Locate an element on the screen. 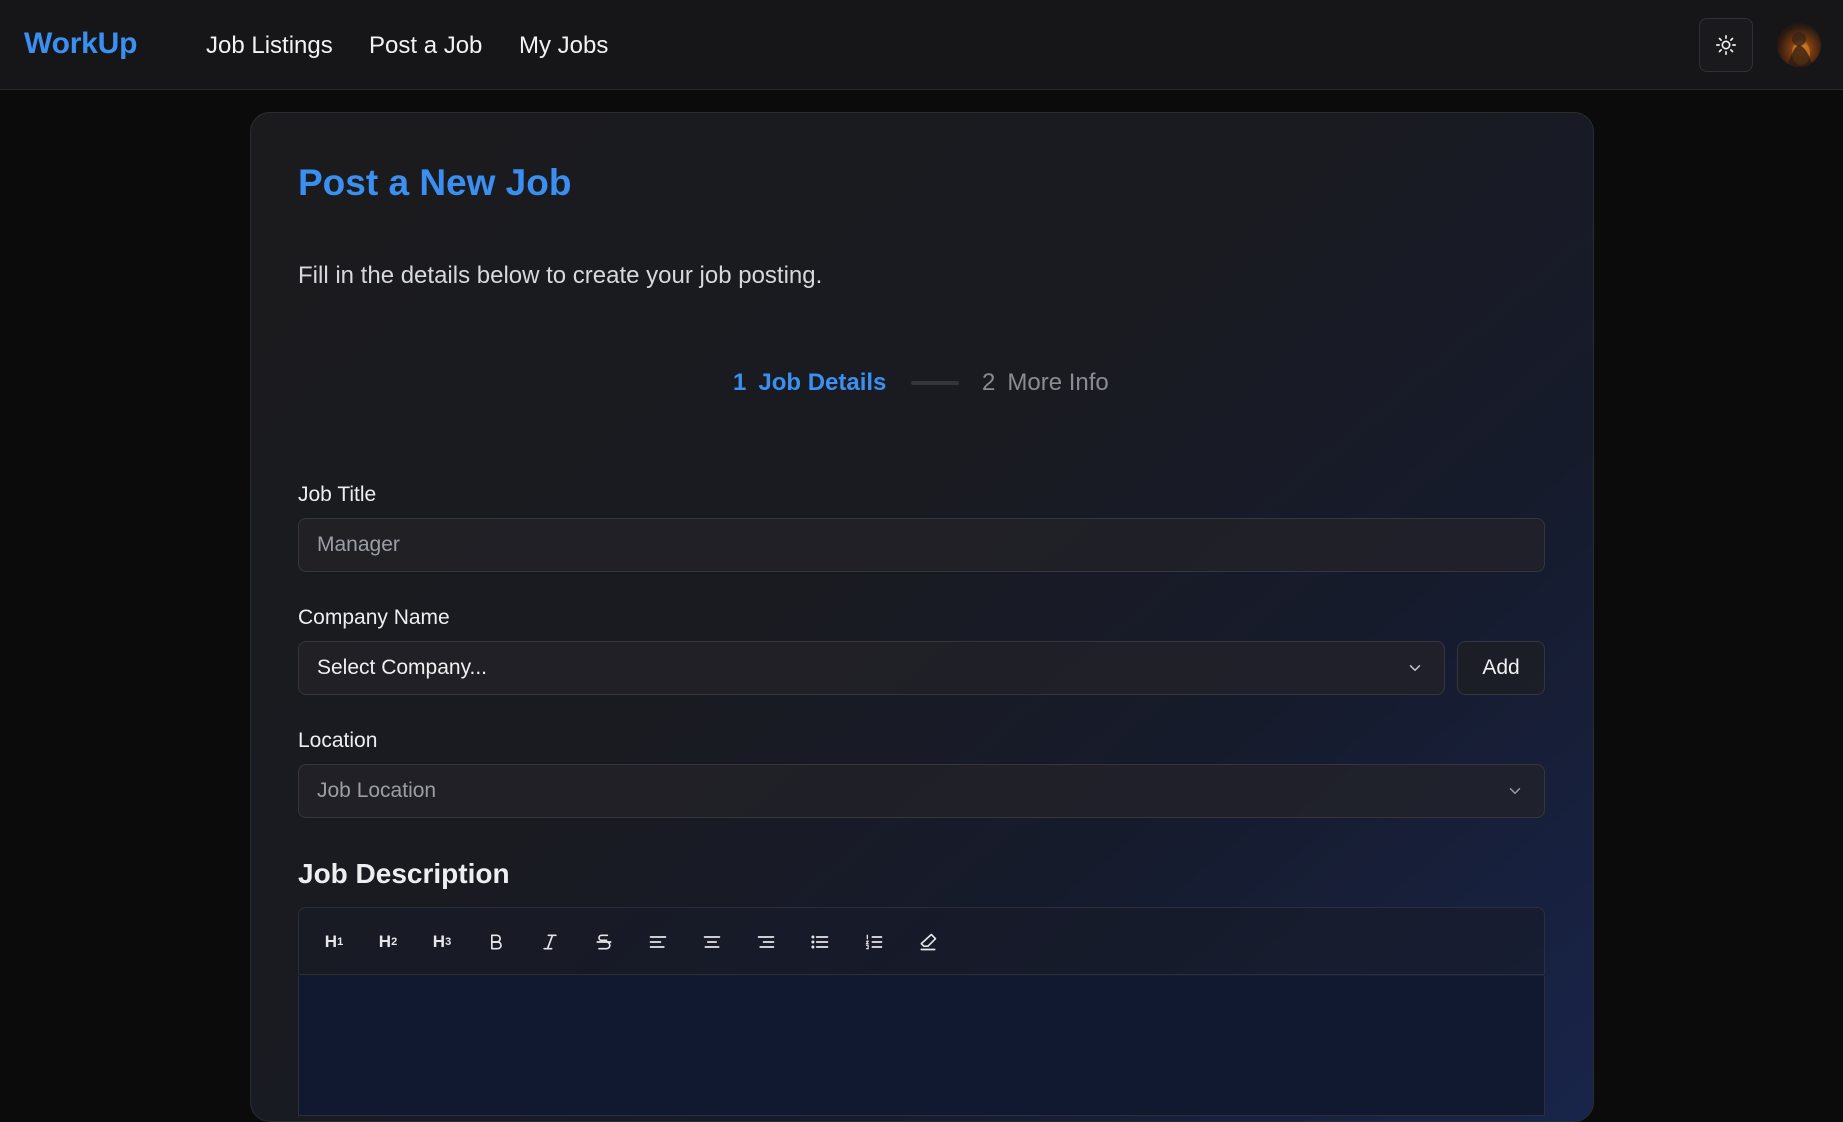 The height and width of the screenshot is (1122, 1843). bullet-list-icon is located at coordinates (820, 942).